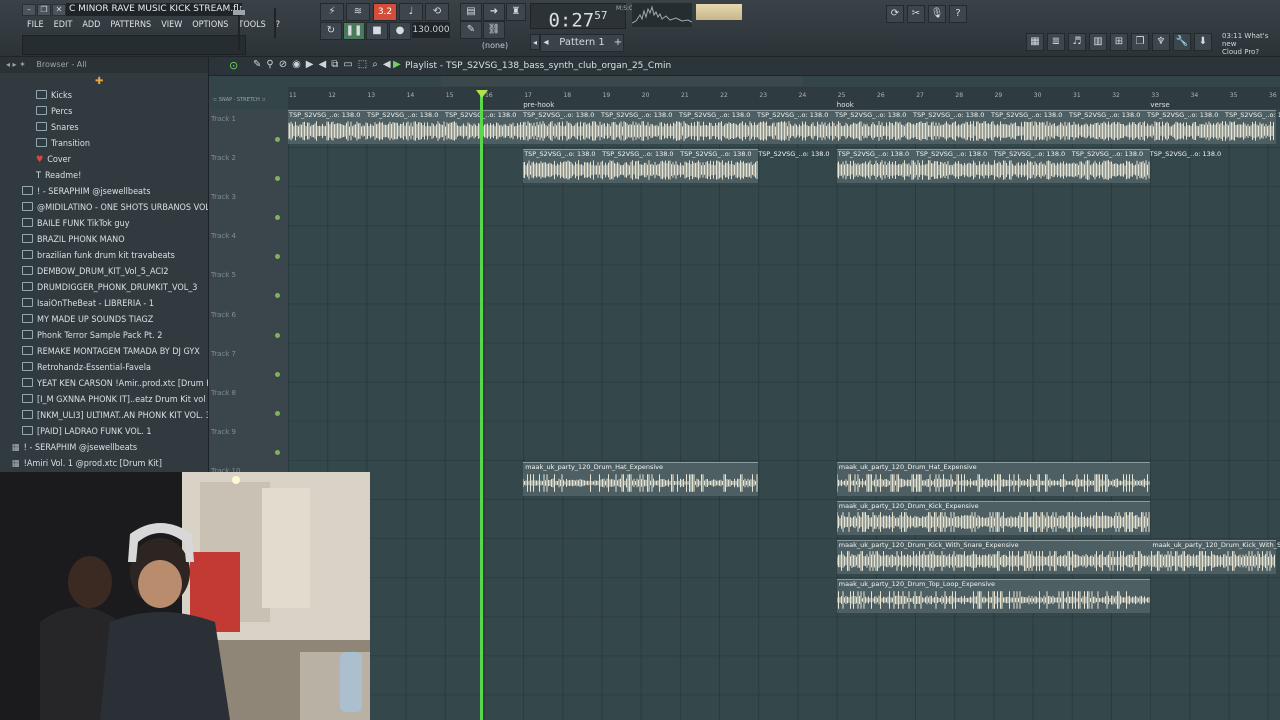 The width and height of the screenshot is (1280, 720). What do you see at coordinates (76, 320) in the screenshot?
I see `browser-folder-item: MY MADE UP SOUNDS TIAGZ` at bounding box center [76, 320].